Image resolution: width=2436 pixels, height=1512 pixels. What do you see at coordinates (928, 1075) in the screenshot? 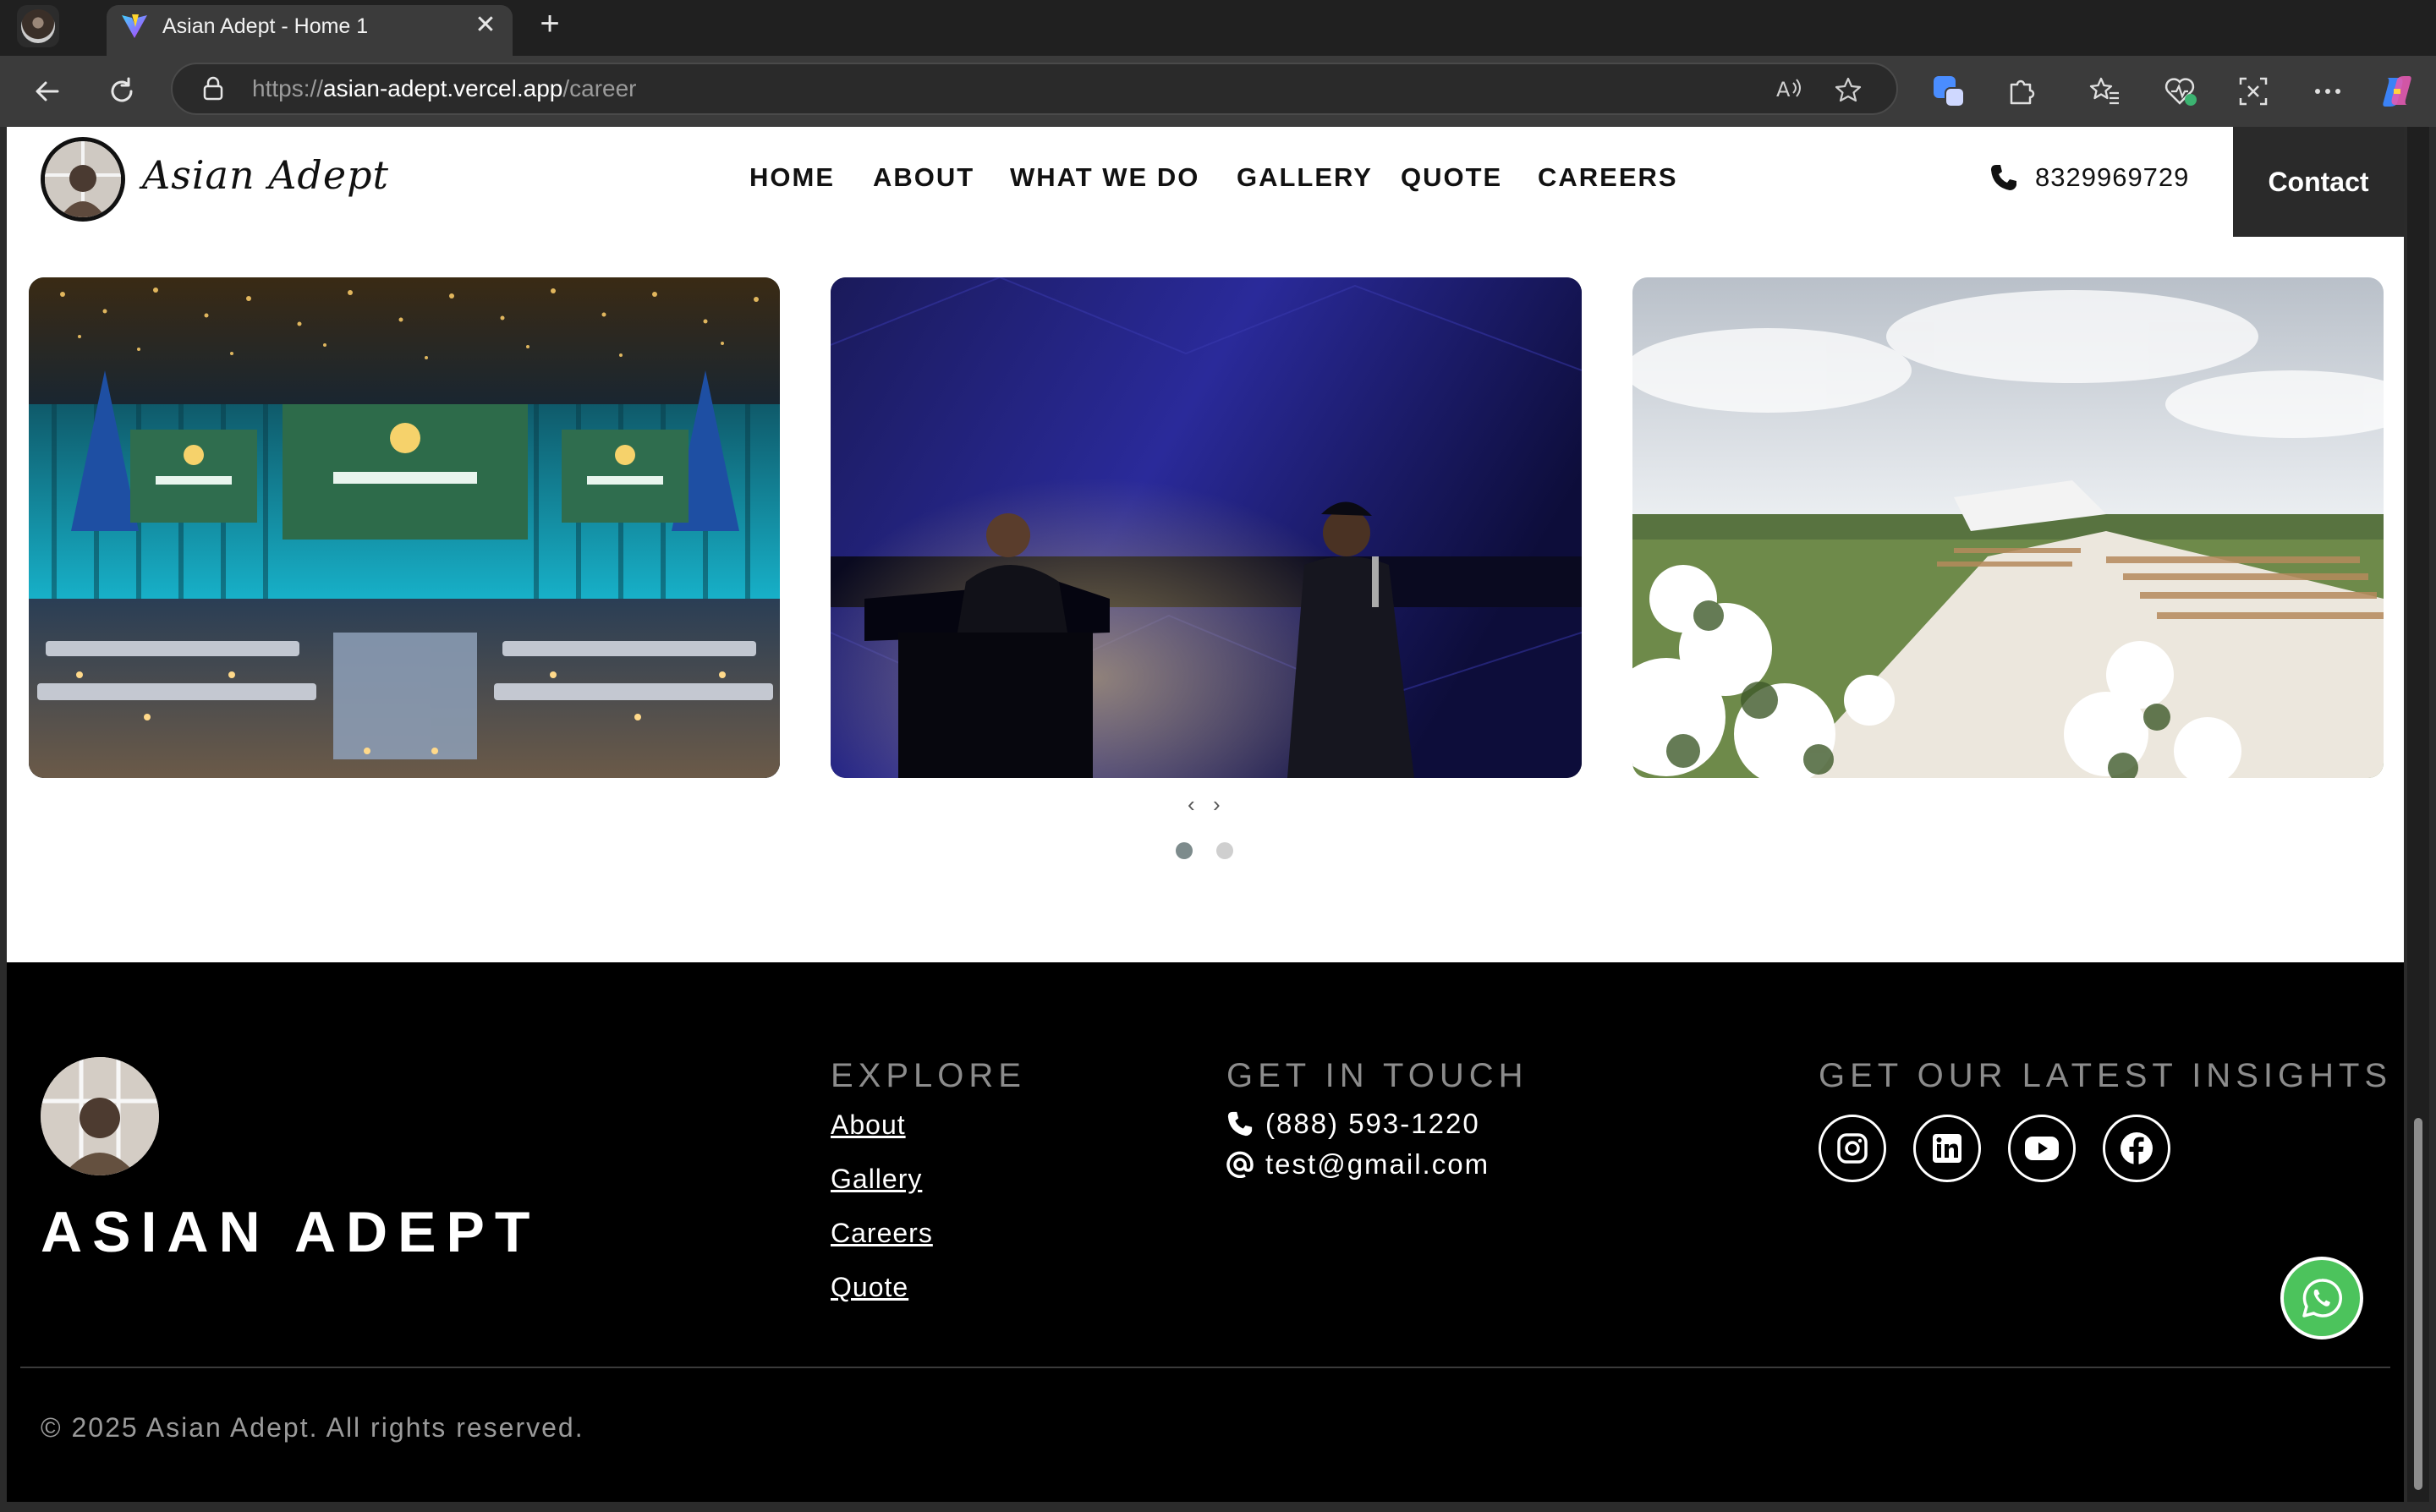
I see `explore-heading: EXPLORE` at bounding box center [928, 1075].